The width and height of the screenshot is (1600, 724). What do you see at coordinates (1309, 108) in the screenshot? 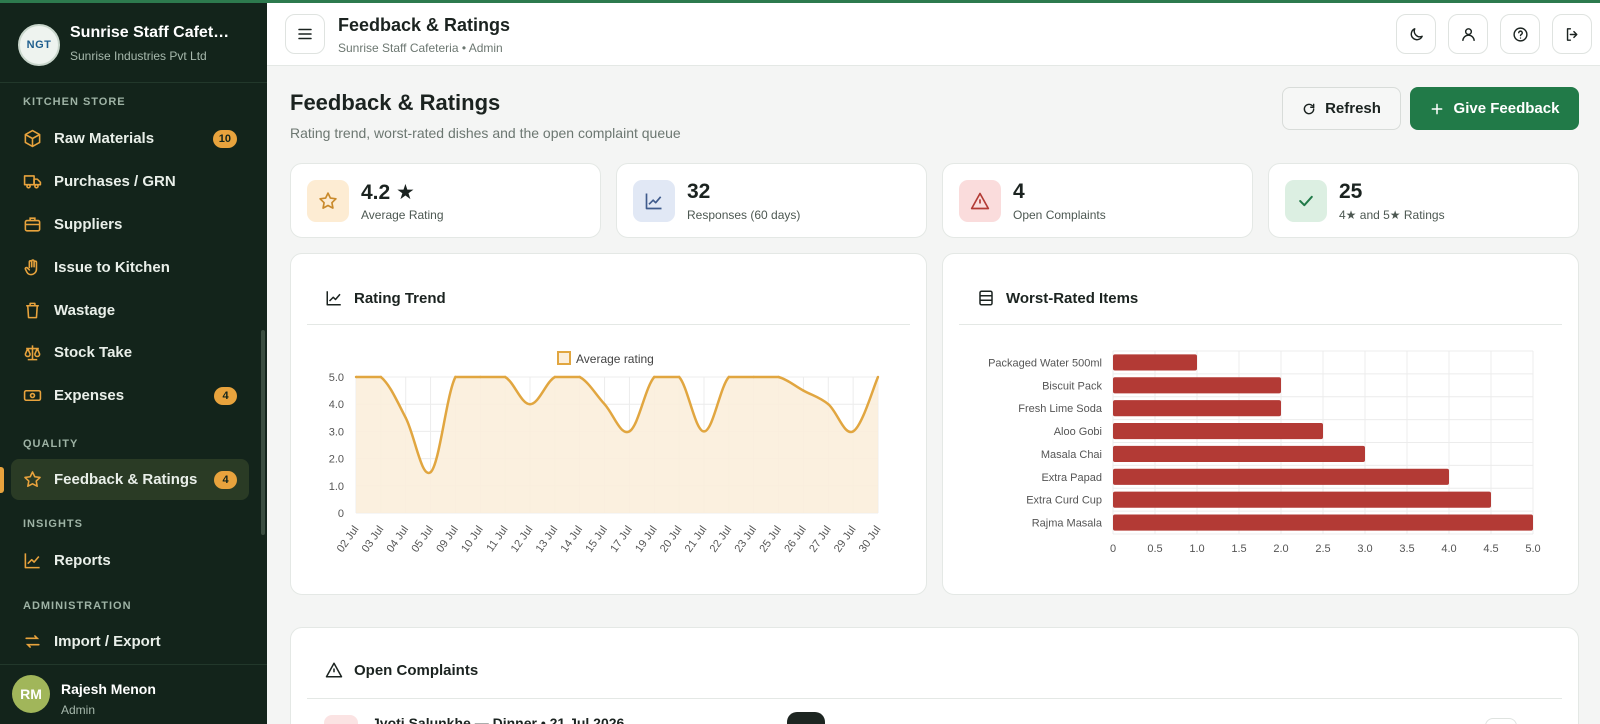
I see `refresh-icon` at bounding box center [1309, 108].